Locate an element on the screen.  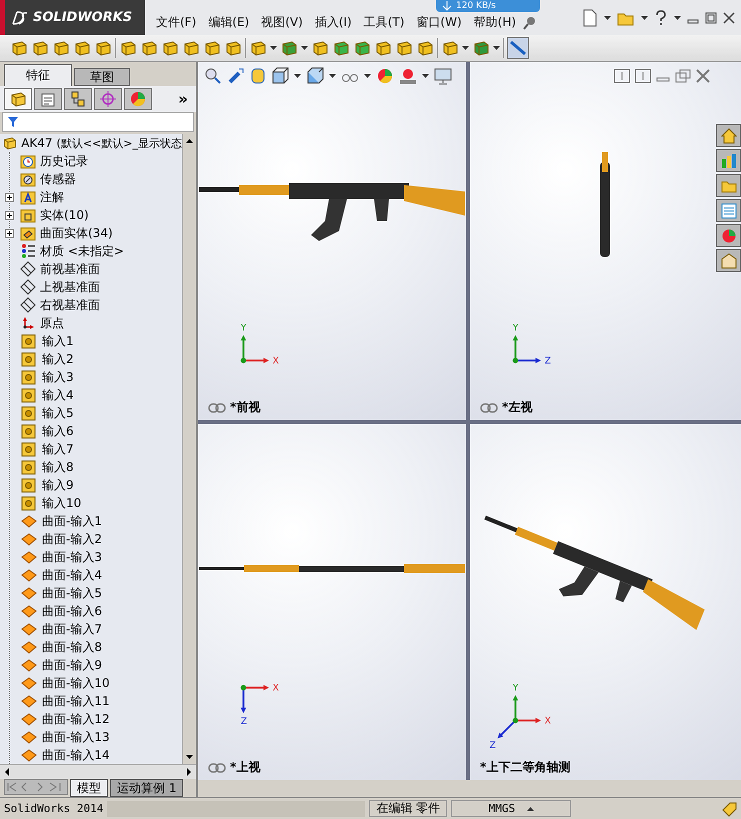
menu-item: 窗口(W) is located at coordinates (439, 22).